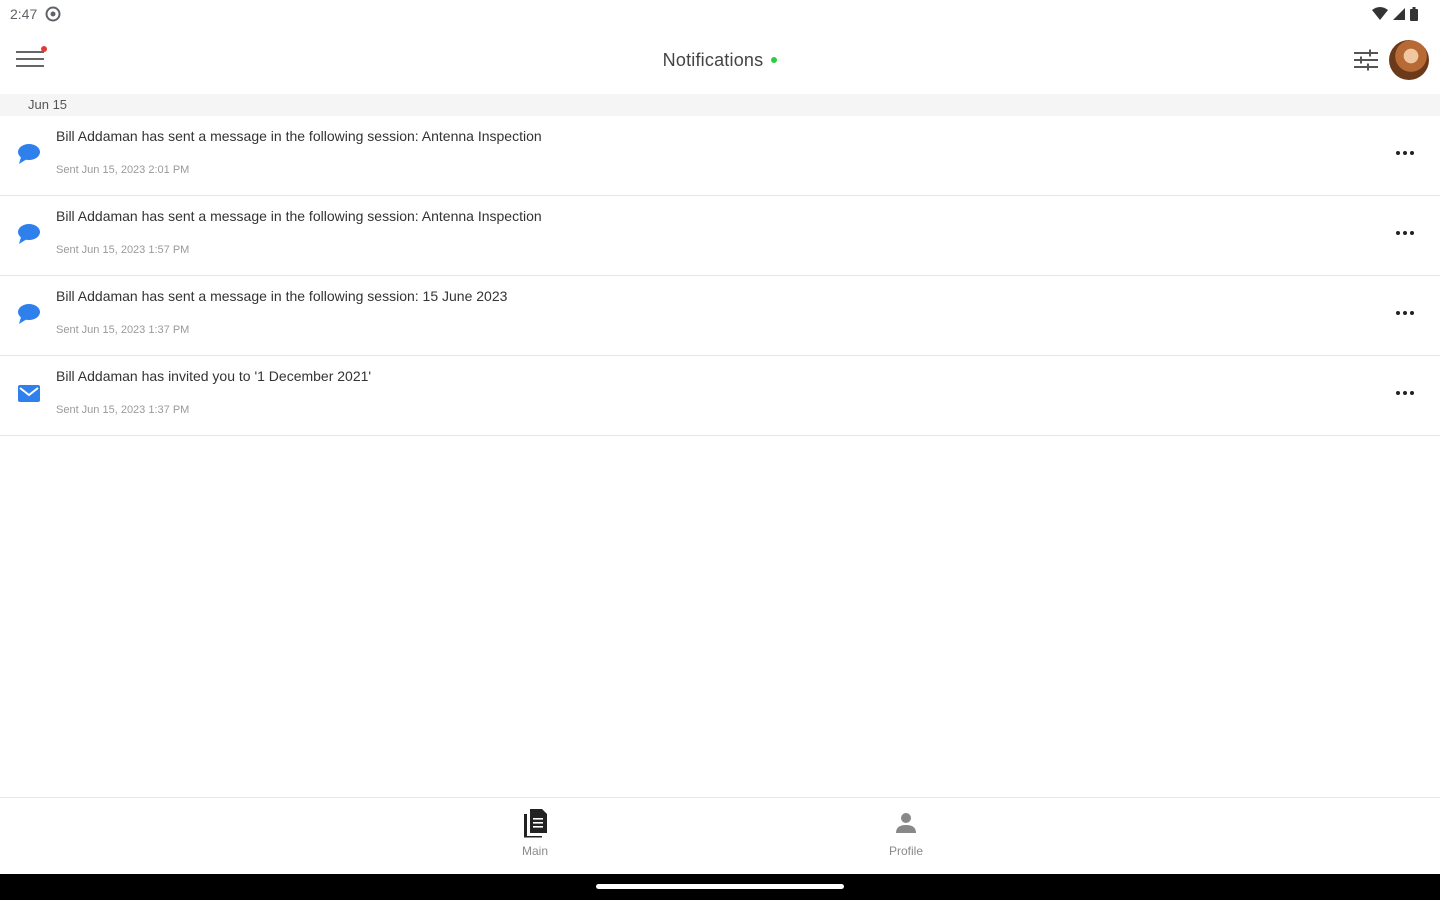 The width and height of the screenshot is (1440, 900). Describe the element at coordinates (535, 823) in the screenshot. I see `document-icon` at that location.